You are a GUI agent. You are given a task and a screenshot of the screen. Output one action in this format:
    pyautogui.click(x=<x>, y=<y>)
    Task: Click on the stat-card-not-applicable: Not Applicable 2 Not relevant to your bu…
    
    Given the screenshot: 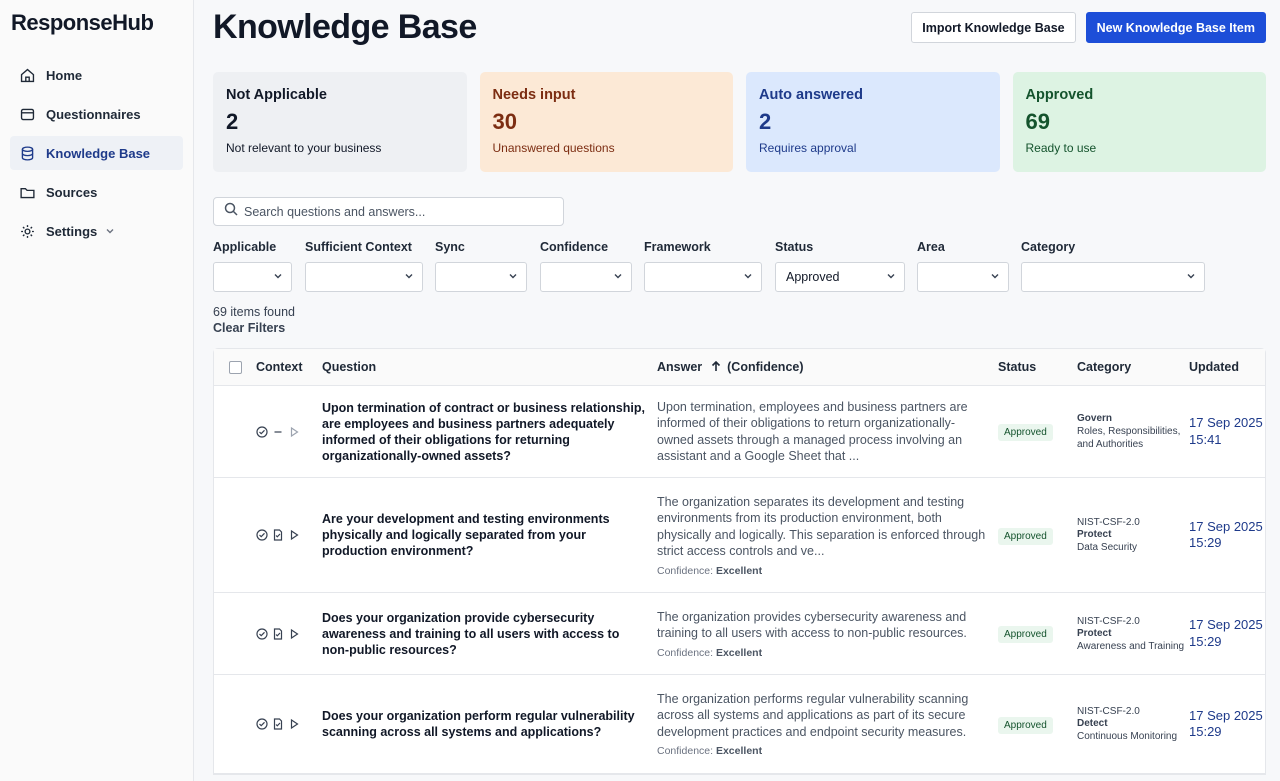 What is the action you would take?
    pyautogui.click(x=340, y=122)
    